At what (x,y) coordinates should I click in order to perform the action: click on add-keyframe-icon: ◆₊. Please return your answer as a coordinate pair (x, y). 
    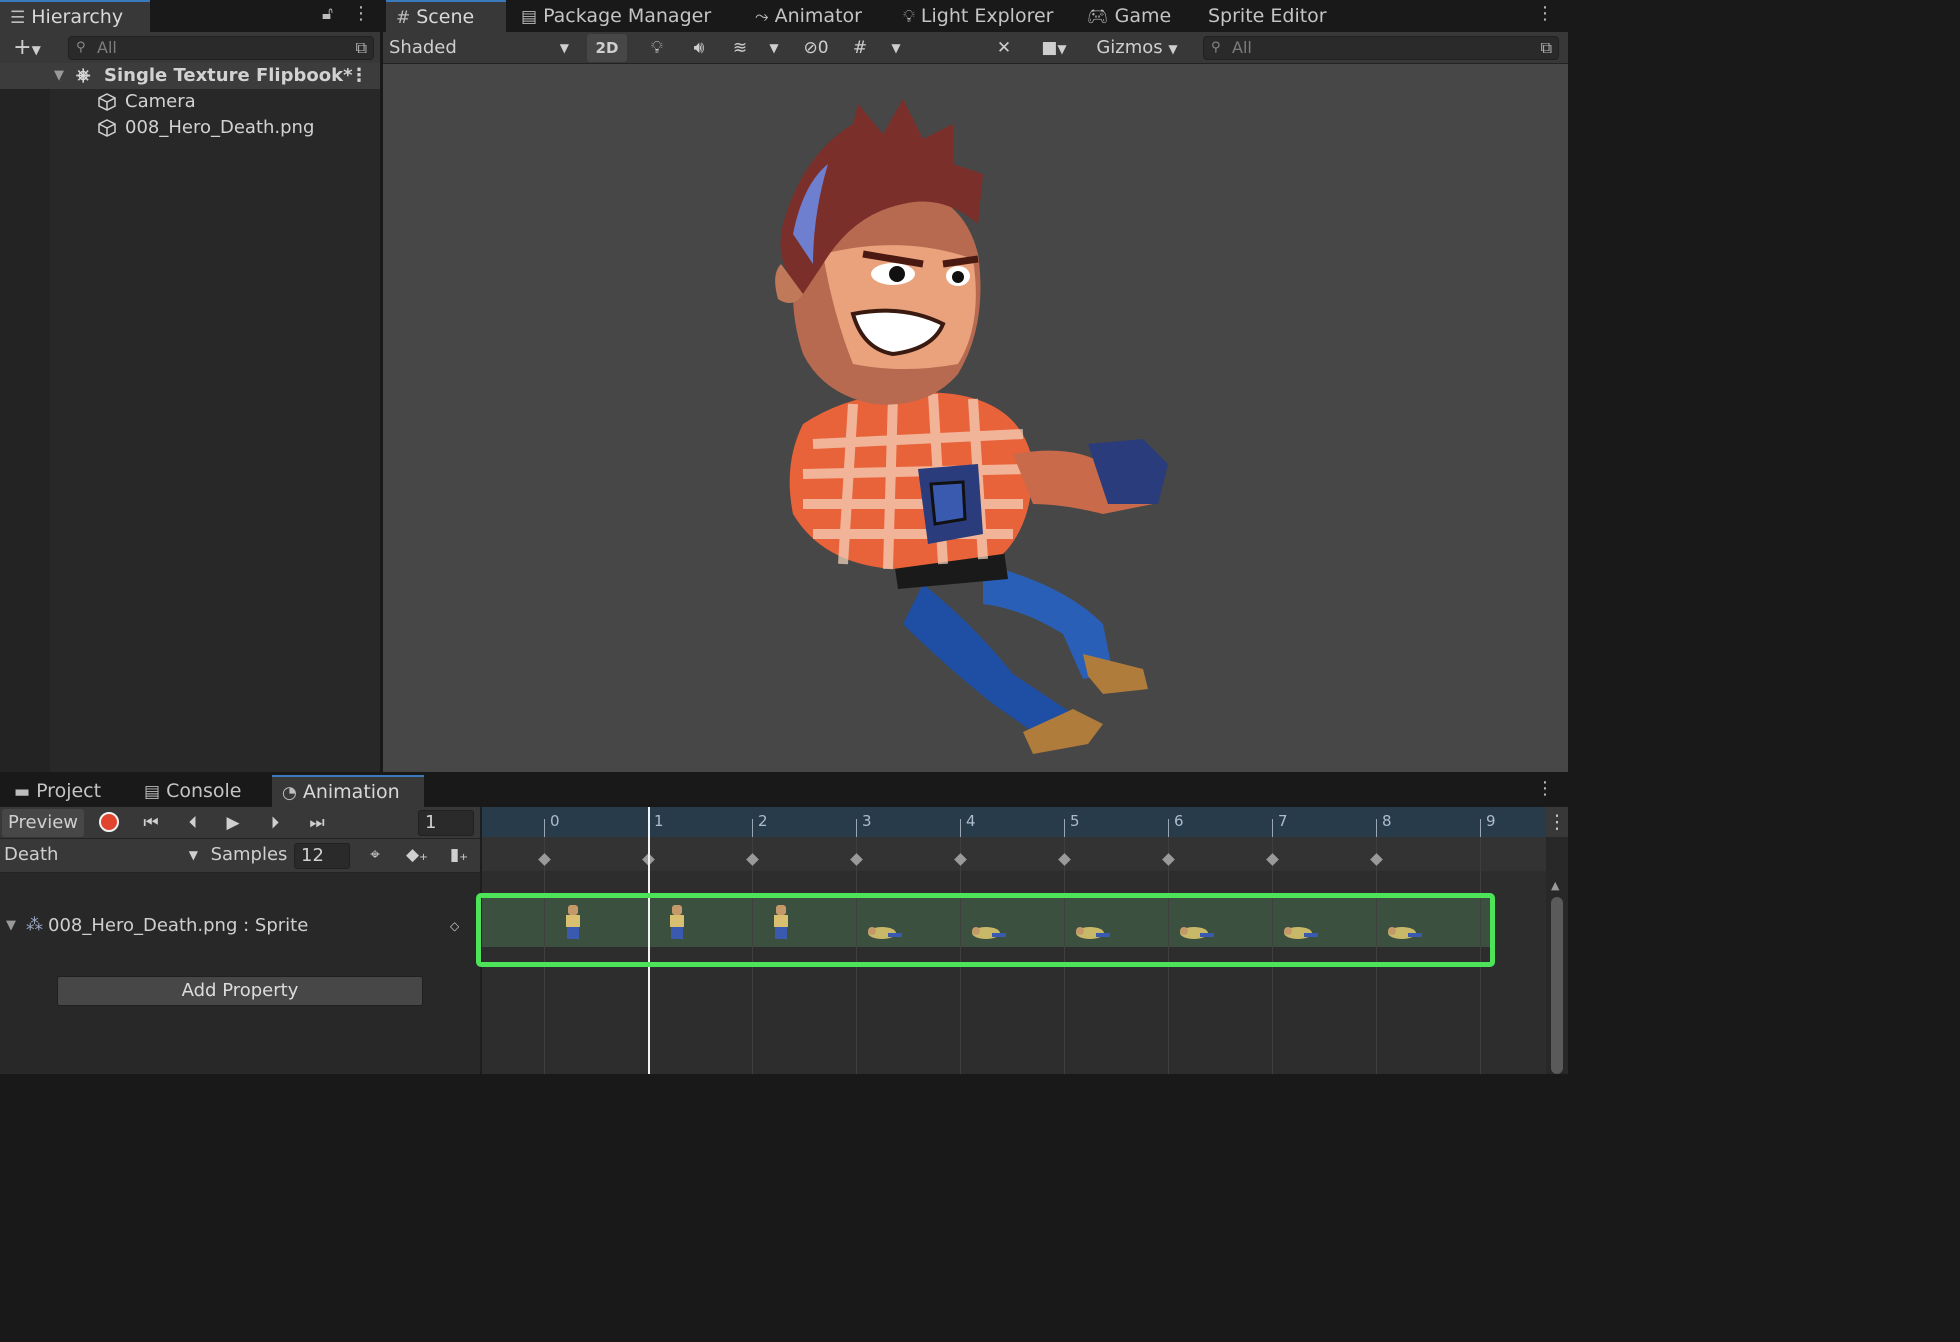
    Looking at the image, I should click on (417, 855).